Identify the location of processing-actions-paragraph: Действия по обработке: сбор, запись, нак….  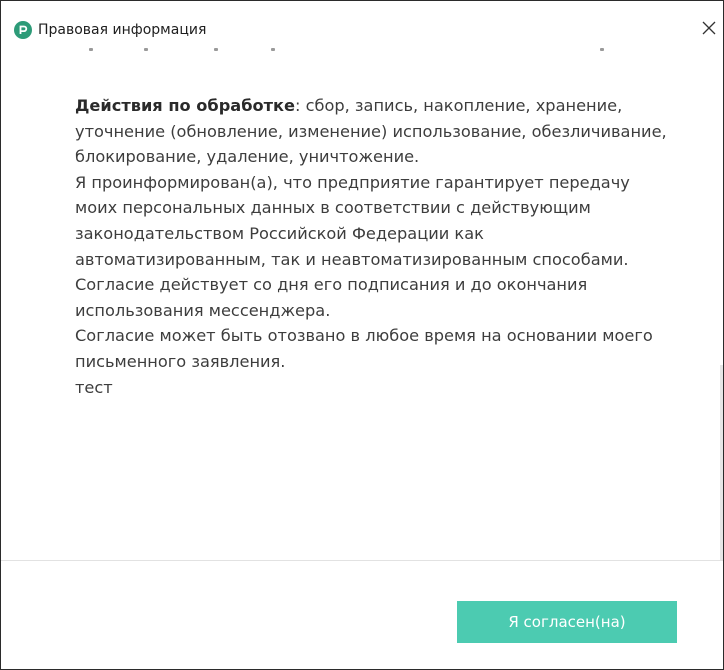
(375, 131).